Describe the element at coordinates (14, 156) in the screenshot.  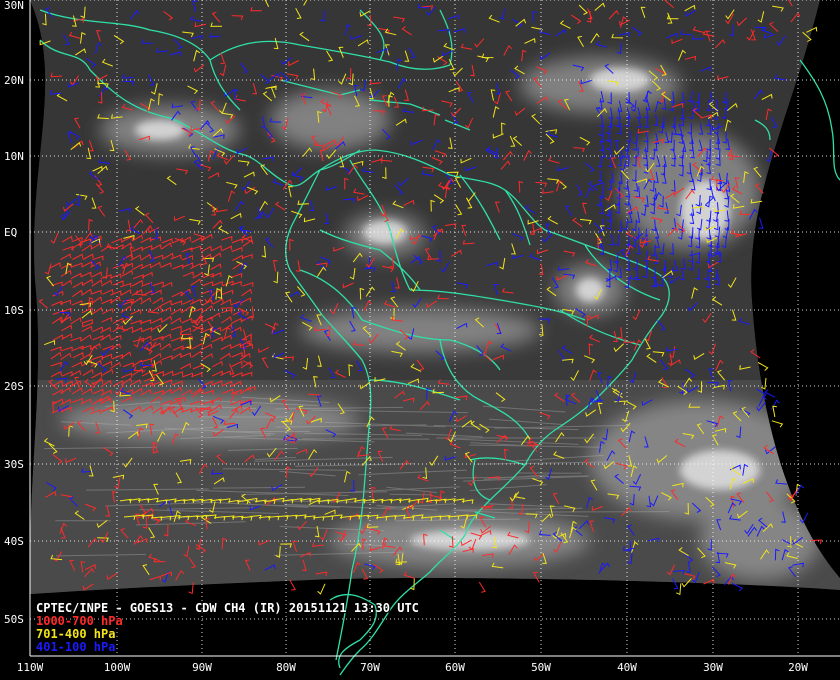
I see `lat-label-10n: 10N` at that location.